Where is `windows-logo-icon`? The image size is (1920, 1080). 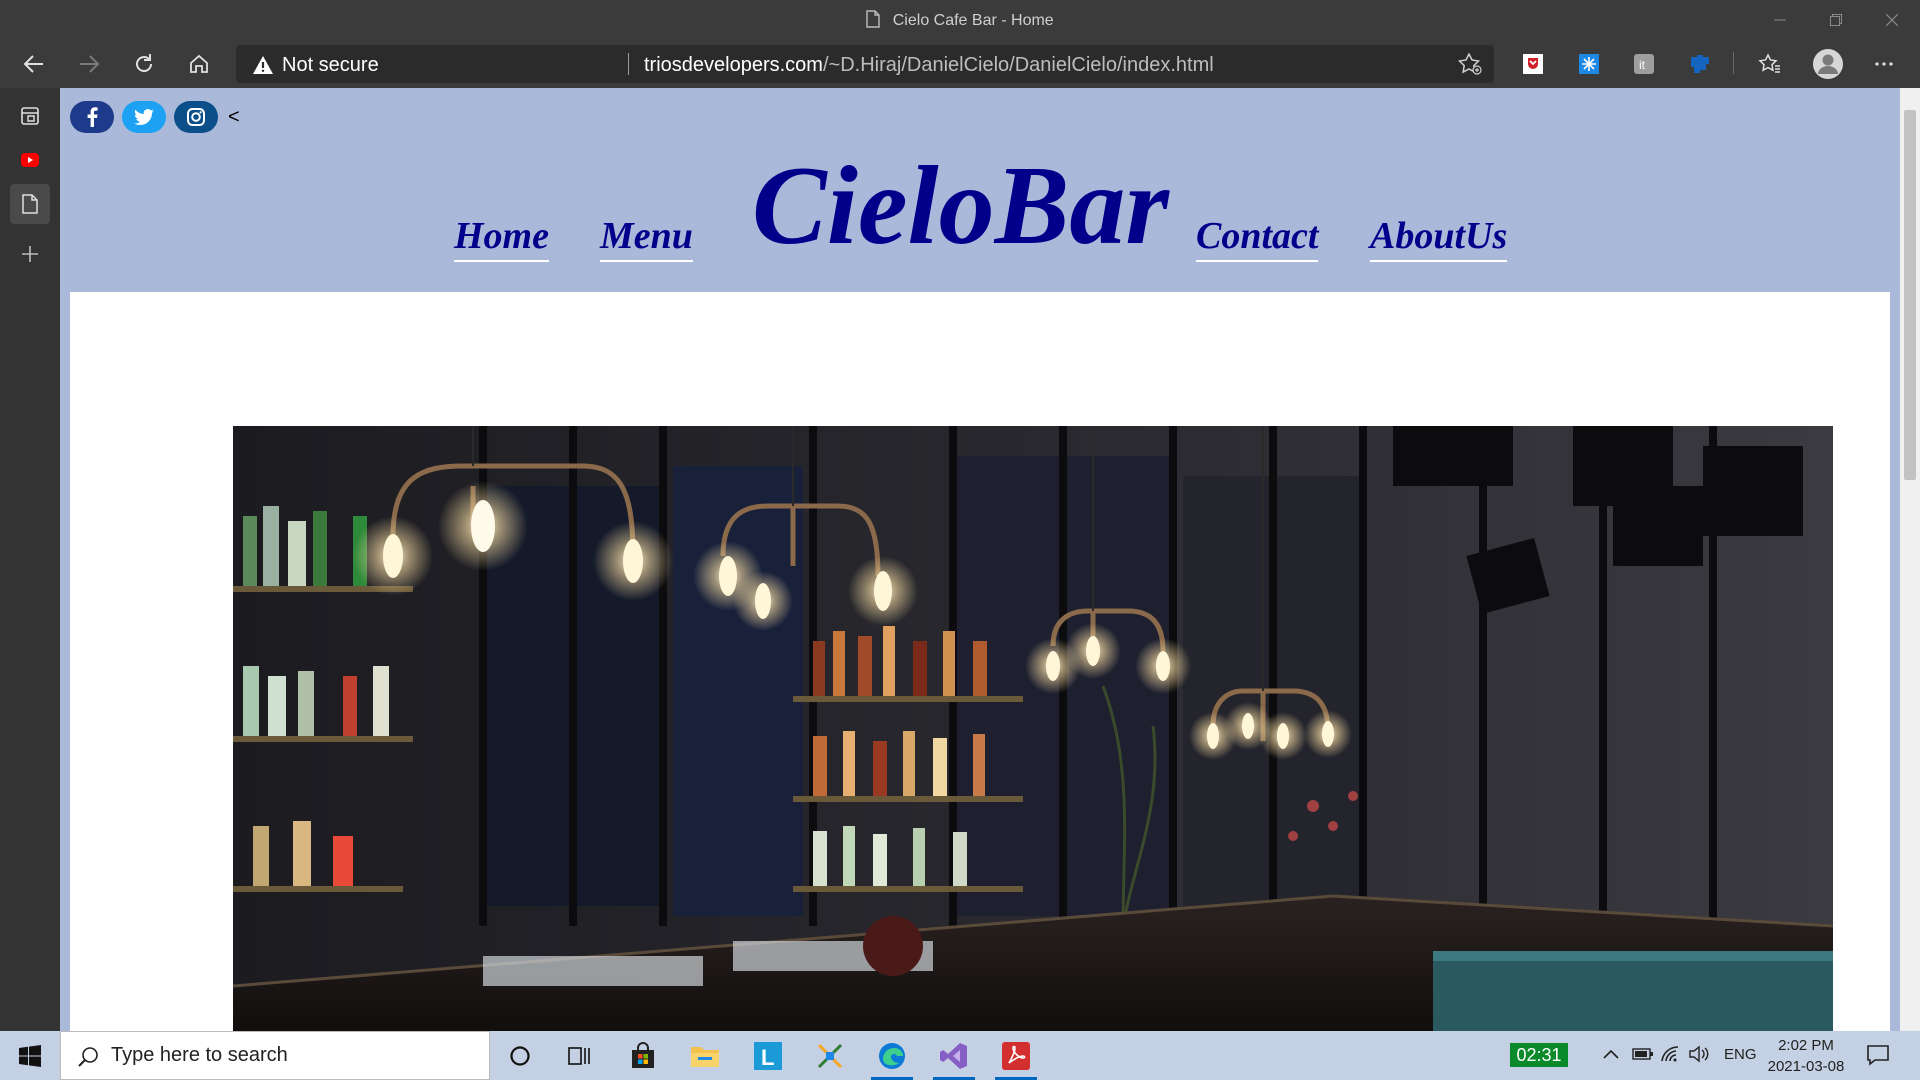 windows-logo-icon is located at coordinates (30, 1055).